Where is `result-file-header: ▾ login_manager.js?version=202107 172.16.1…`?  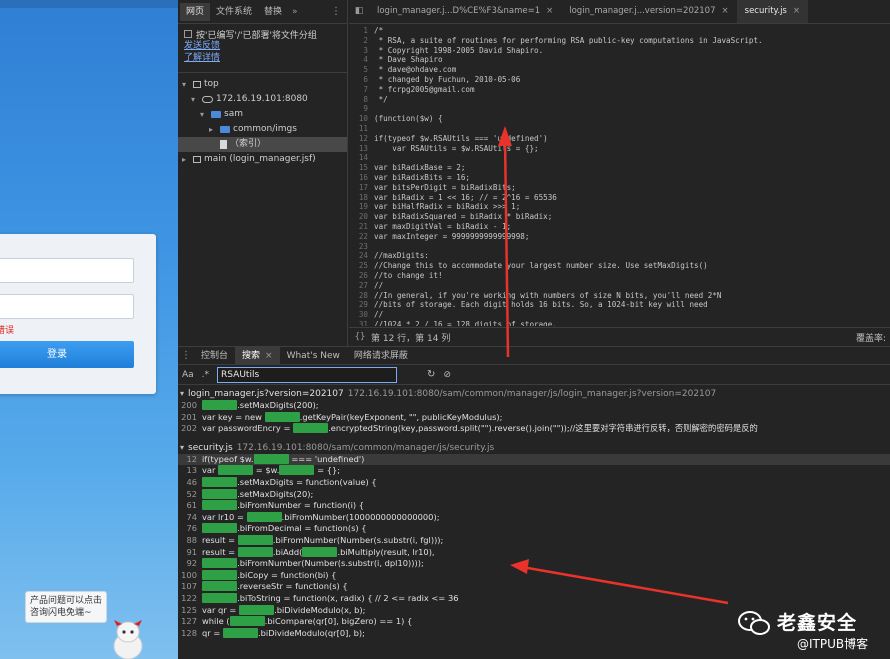
result-file-header: ▾ login_manager.js?version=202107 172.16.1… is located at coordinates (534, 393).